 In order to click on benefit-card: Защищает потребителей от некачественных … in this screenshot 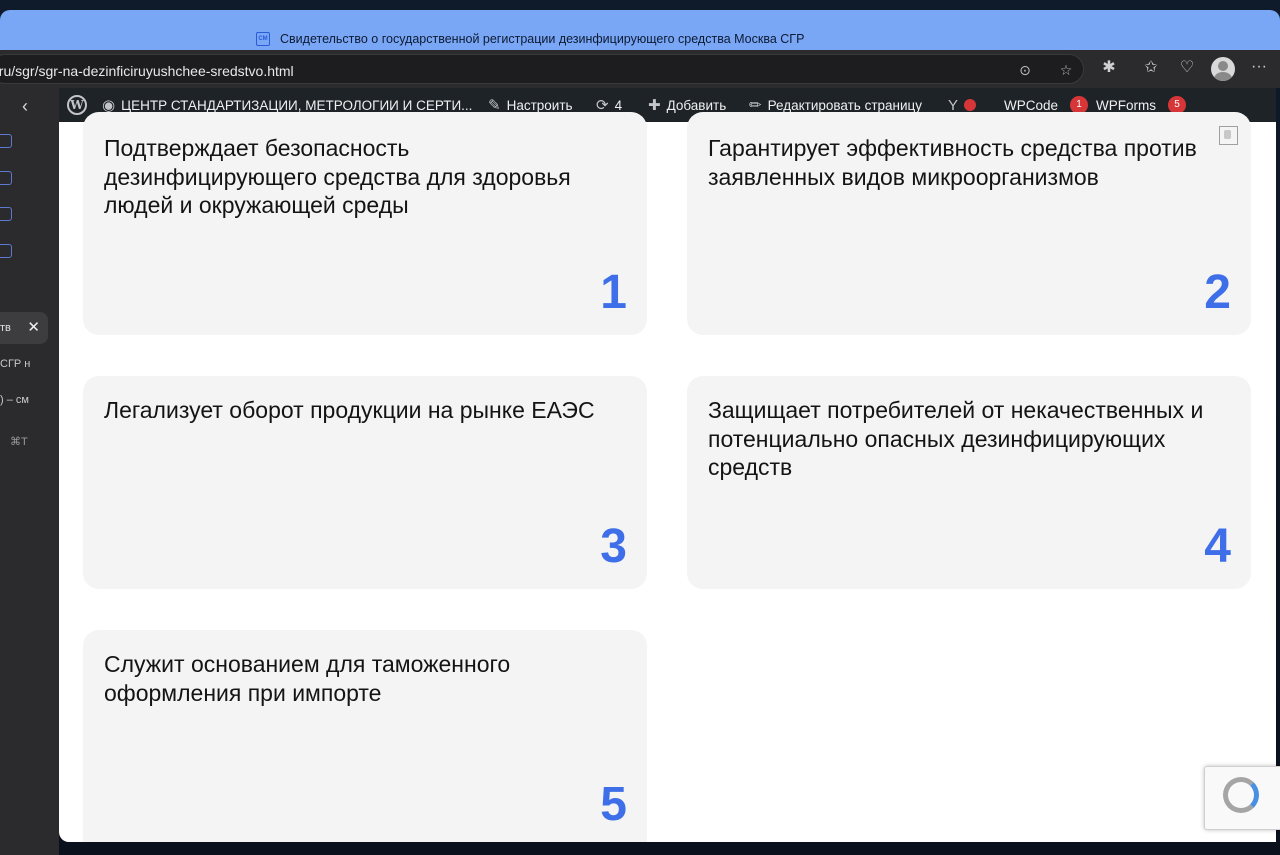, I will do `click(969, 482)`.